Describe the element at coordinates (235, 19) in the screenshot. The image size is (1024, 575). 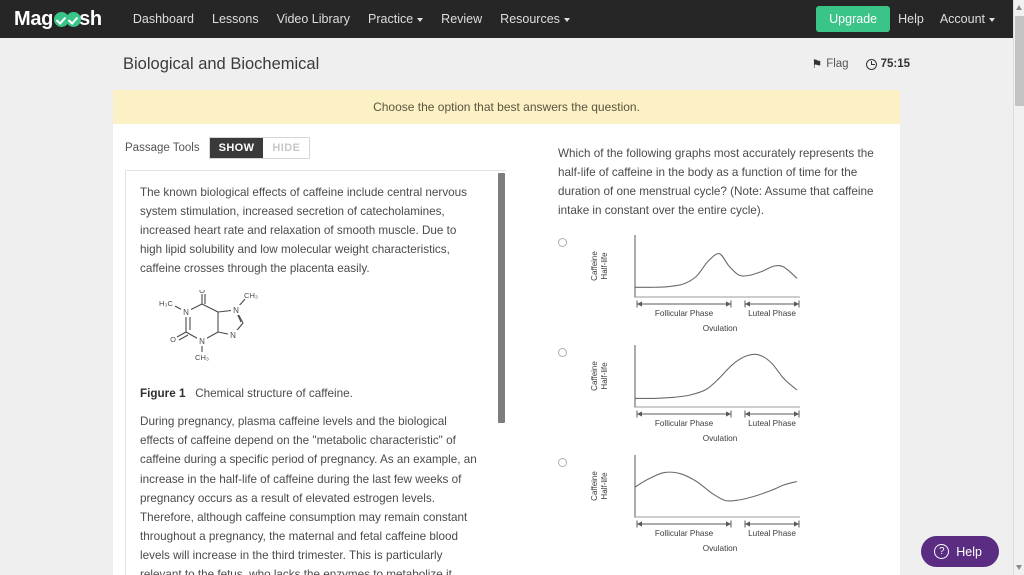
I see `nav-item-lessons: Lessons` at that location.